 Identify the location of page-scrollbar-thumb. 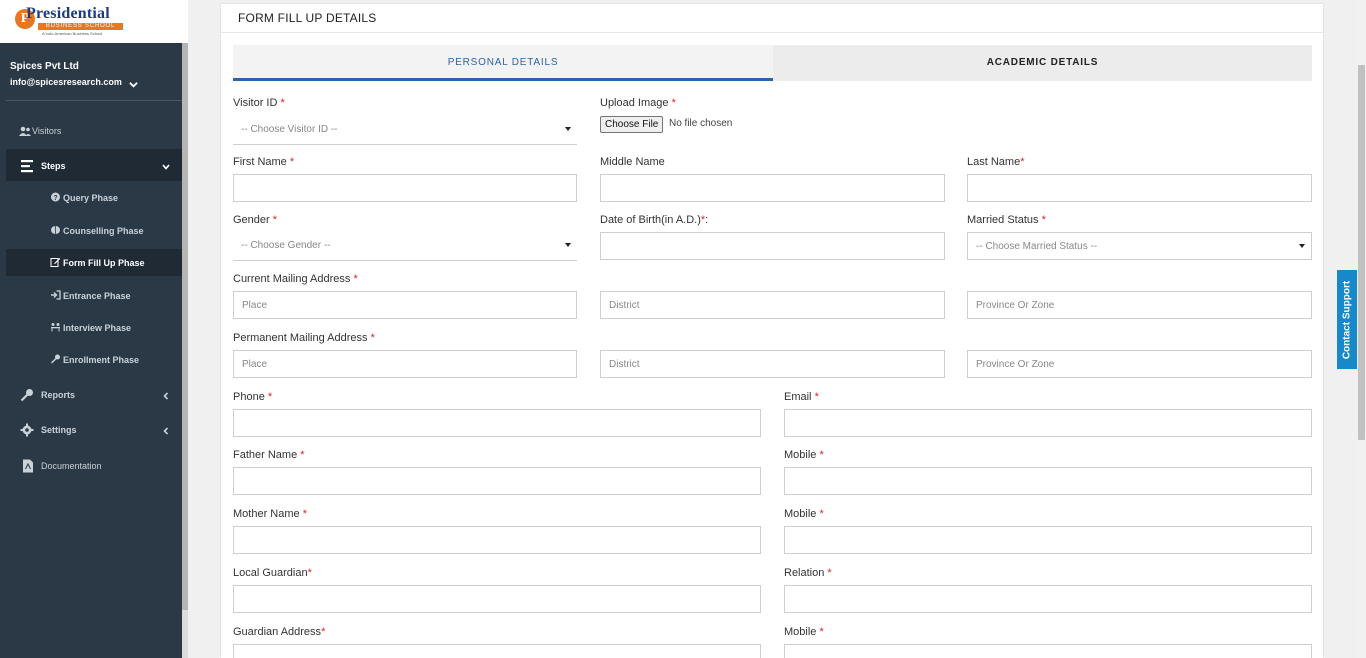
(1361, 252).